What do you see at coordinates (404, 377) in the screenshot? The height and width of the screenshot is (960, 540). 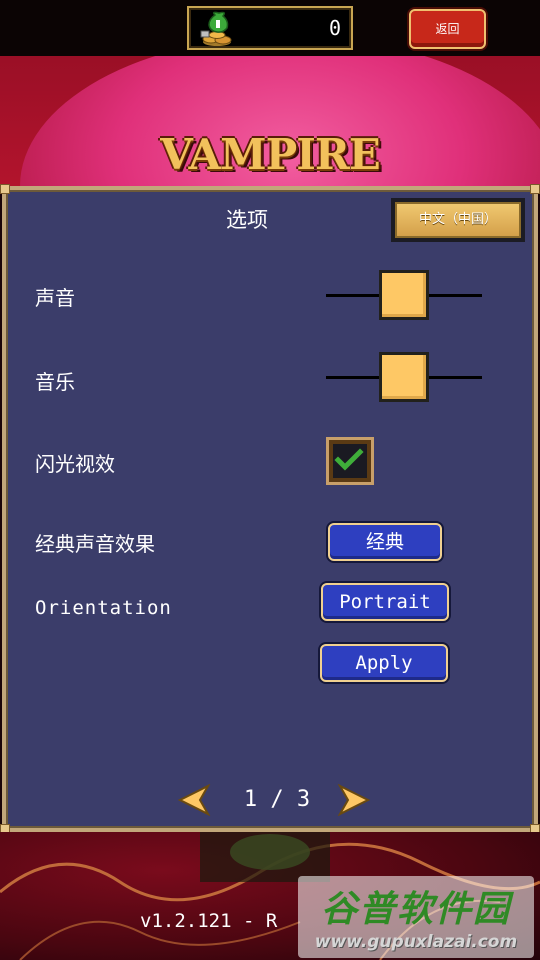 I see `music-slider-knob` at bounding box center [404, 377].